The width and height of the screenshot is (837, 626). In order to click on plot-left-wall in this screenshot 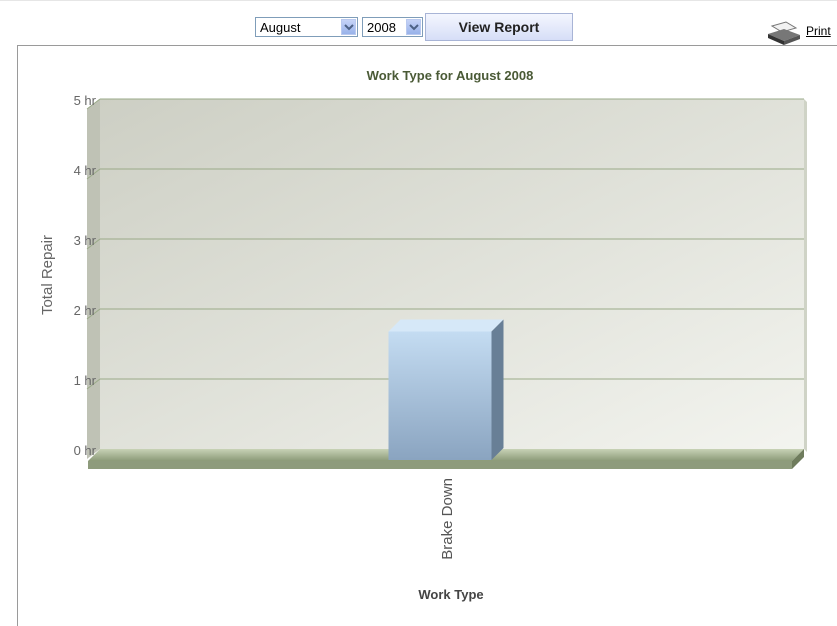, I will do `click(93, 279)`.